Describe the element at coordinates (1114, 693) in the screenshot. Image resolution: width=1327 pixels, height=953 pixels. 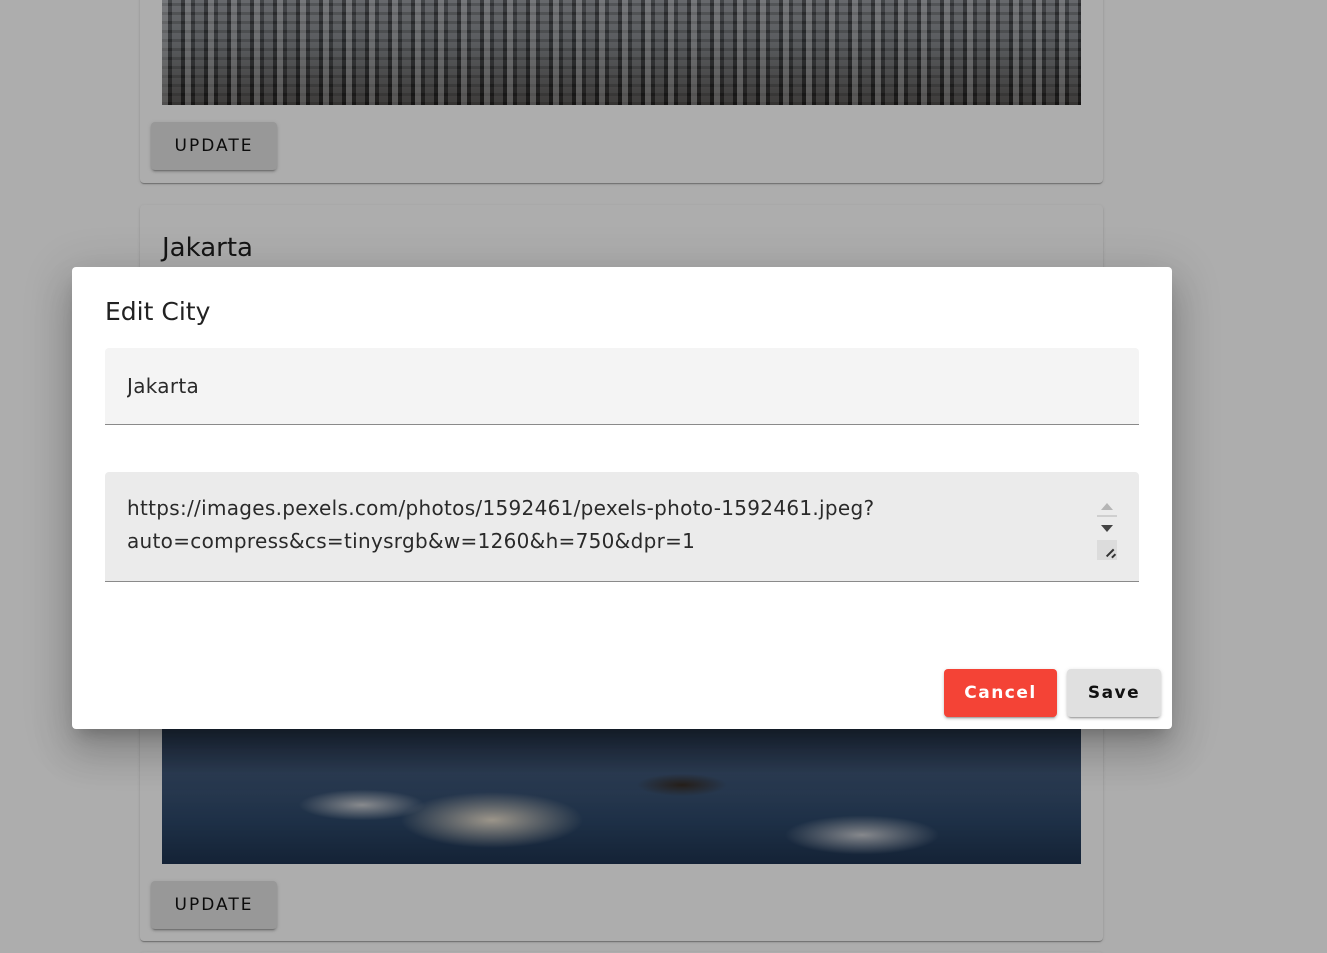
I see `save-button: Save` at that location.